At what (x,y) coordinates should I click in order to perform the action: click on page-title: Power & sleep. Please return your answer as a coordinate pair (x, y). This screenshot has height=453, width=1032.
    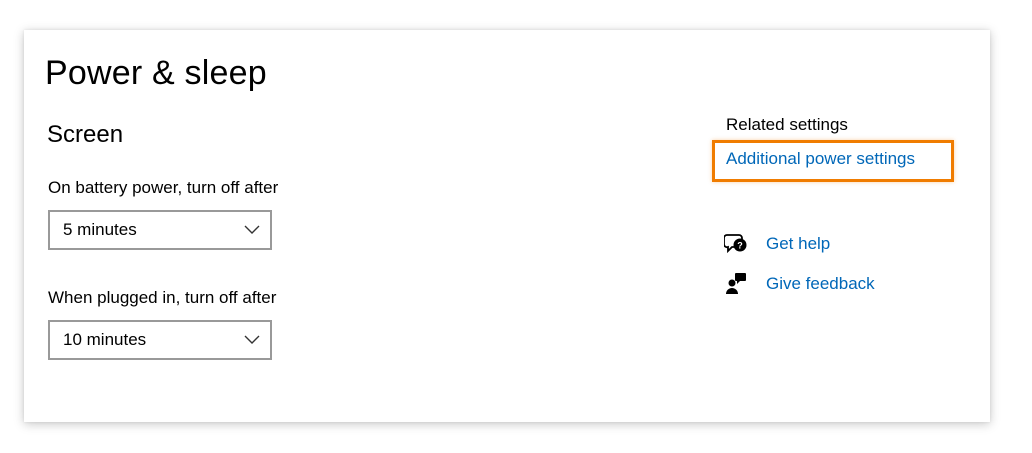
    Looking at the image, I should click on (156, 73).